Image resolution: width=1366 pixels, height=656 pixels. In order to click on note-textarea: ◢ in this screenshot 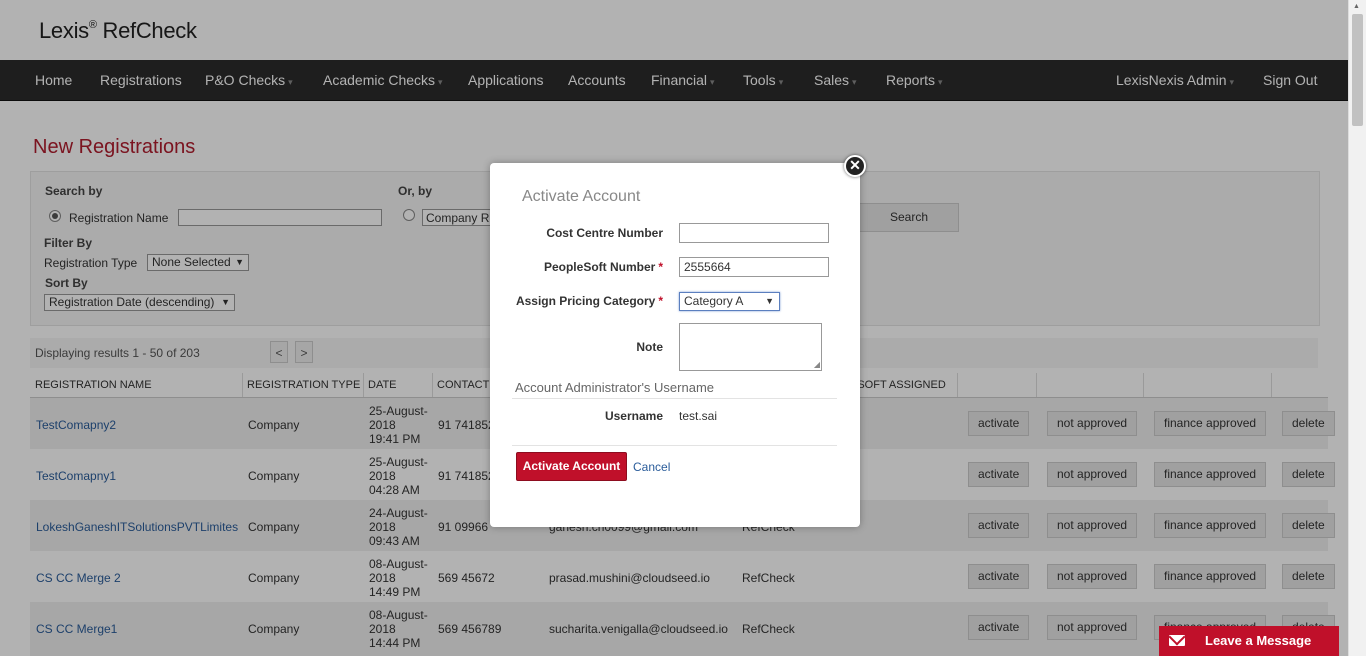, I will do `click(750, 347)`.